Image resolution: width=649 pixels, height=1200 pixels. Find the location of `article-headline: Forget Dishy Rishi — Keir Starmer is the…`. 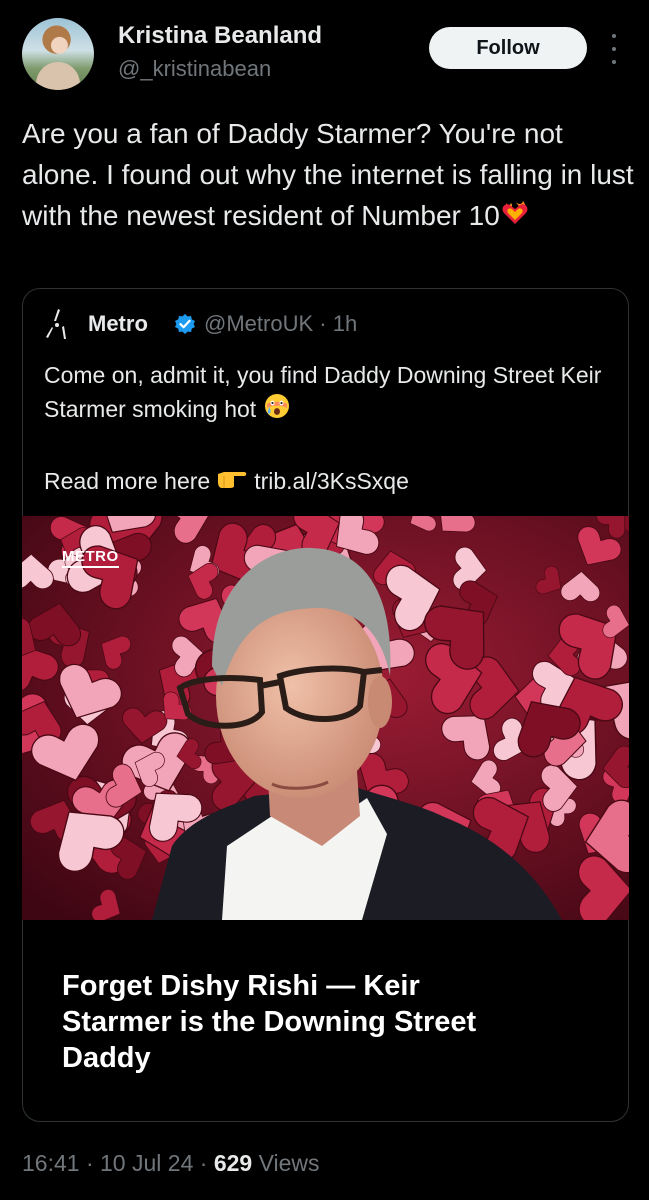

article-headline: Forget Dishy Rishi — Keir Starmer is the… is located at coordinates (272, 1022).